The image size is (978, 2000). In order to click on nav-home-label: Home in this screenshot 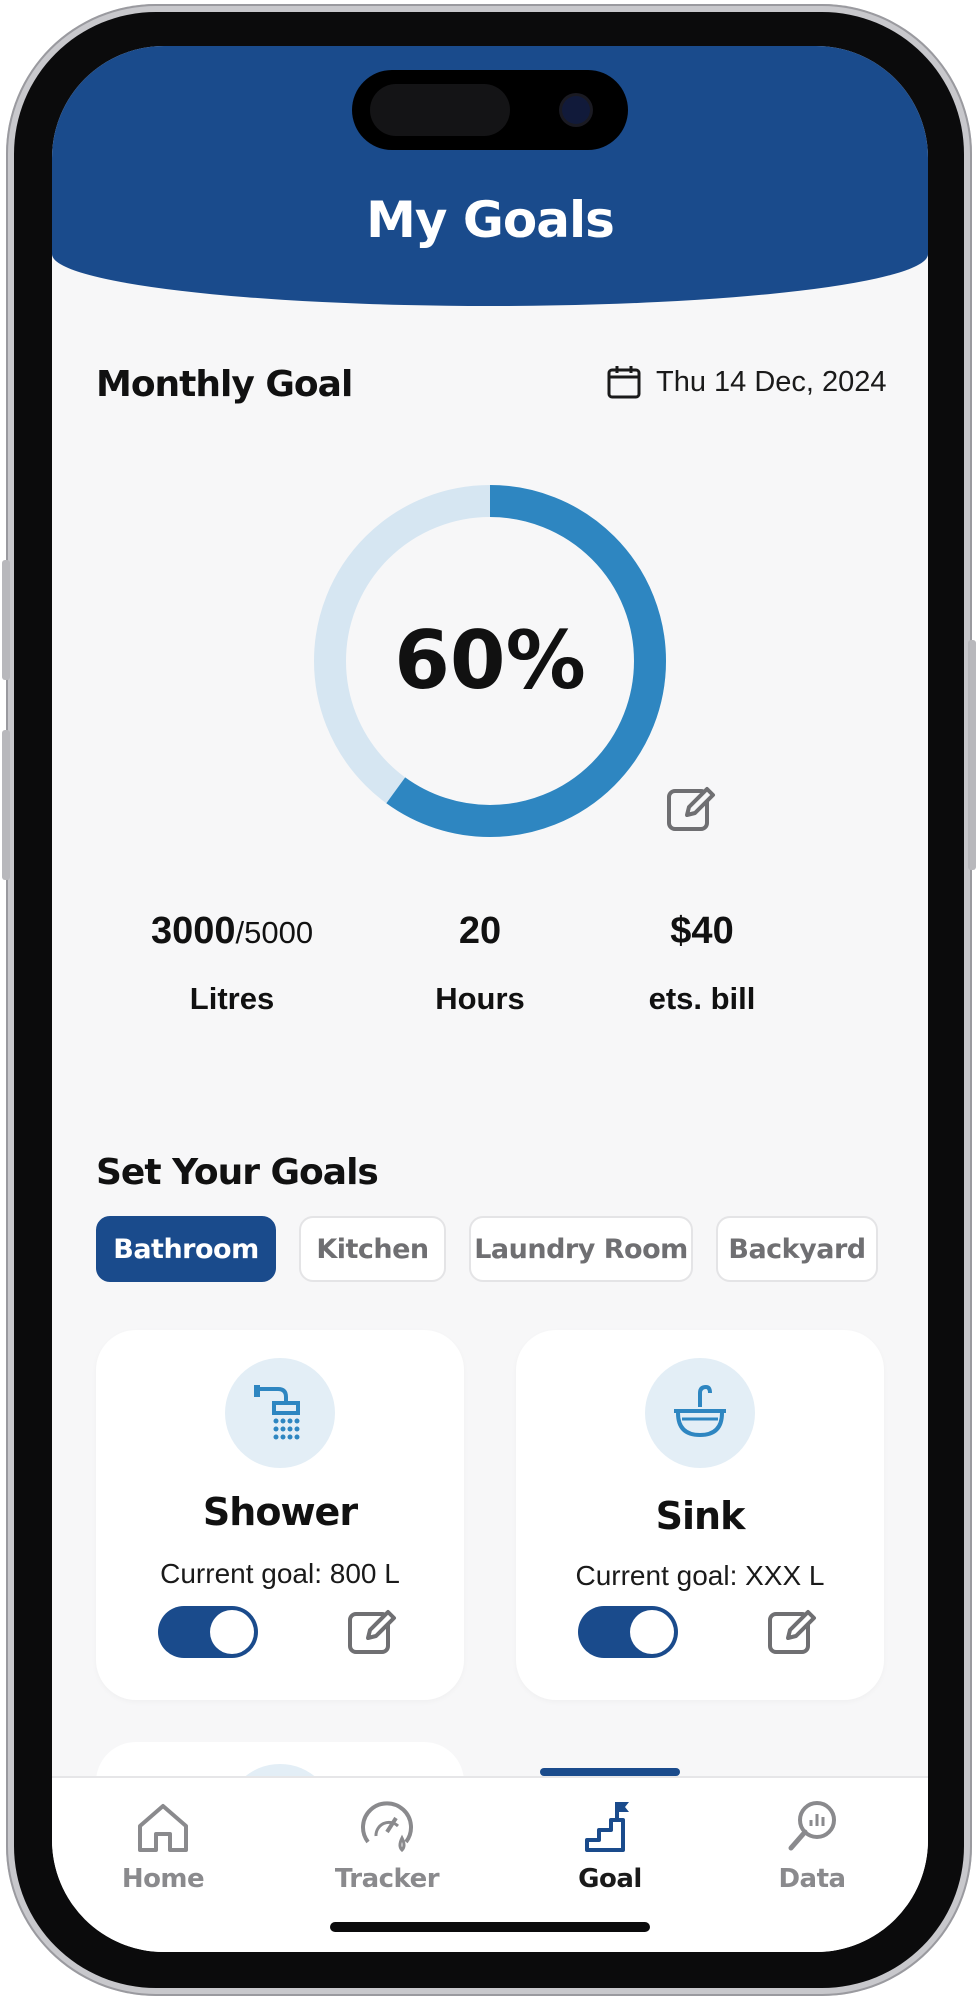, I will do `click(163, 1879)`.